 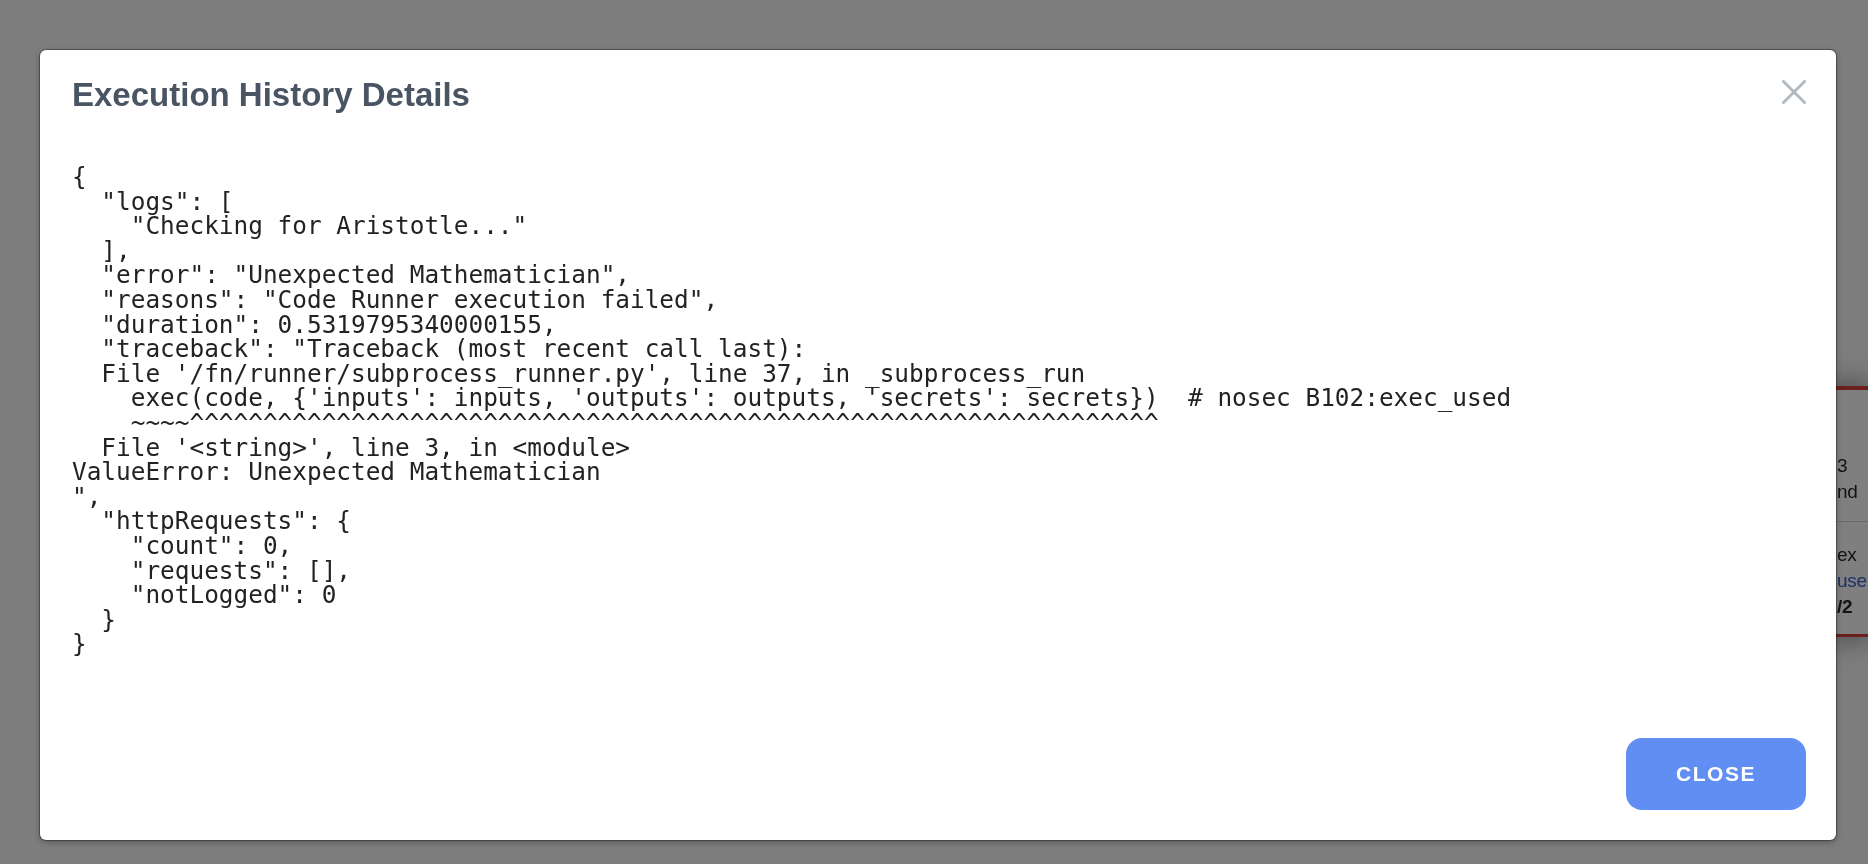 I want to click on card-text: nd, so click(x=1848, y=492).